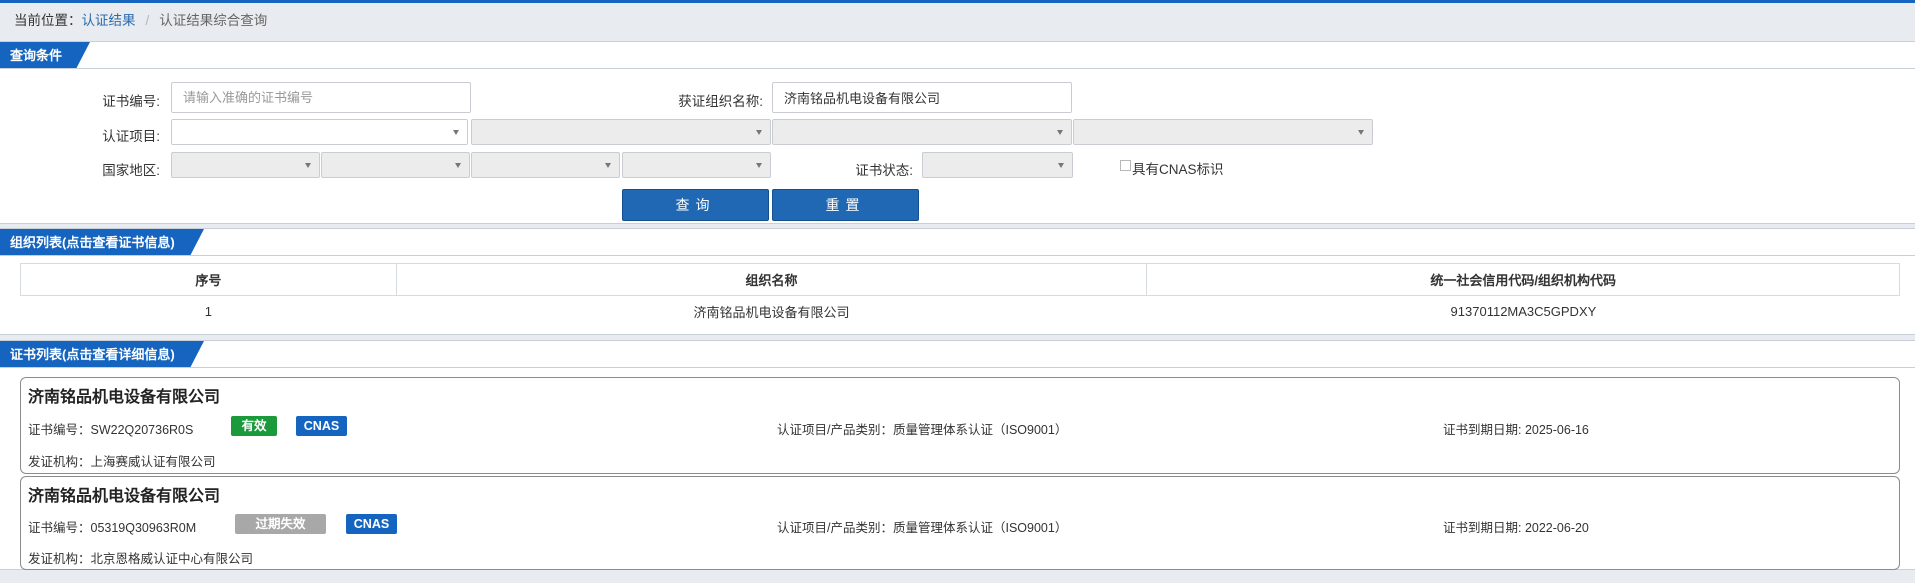  Describe the element at coordinates (1523, 279) in the screenshot. I see `col-credit-code: 统一社会信用代码/组织机构代码` at that location.